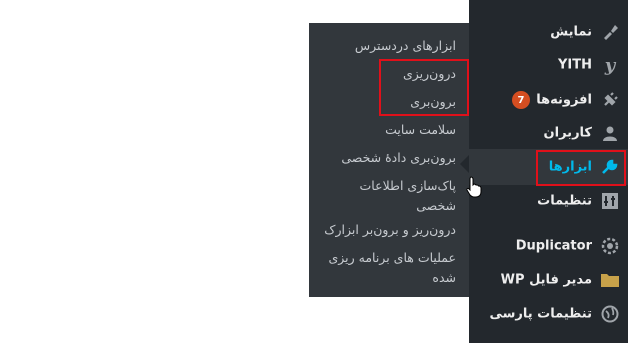 This screenshot has height=343, width=628. I want to click on sidebar-item-plugins: افزونه‌ها 7, so click(548, 100).